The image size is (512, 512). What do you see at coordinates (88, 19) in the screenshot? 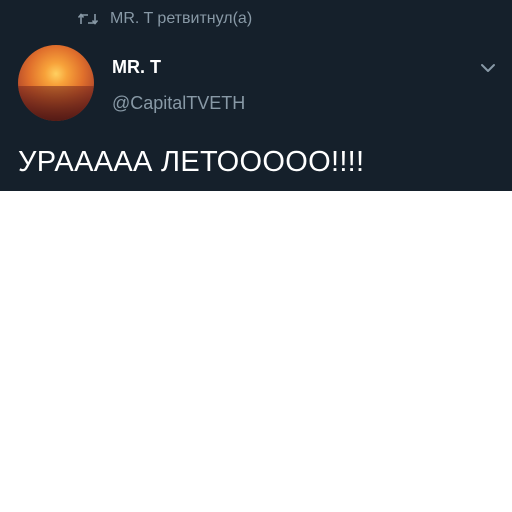
I see `retweet-icon` at bounding box center [88, 19].